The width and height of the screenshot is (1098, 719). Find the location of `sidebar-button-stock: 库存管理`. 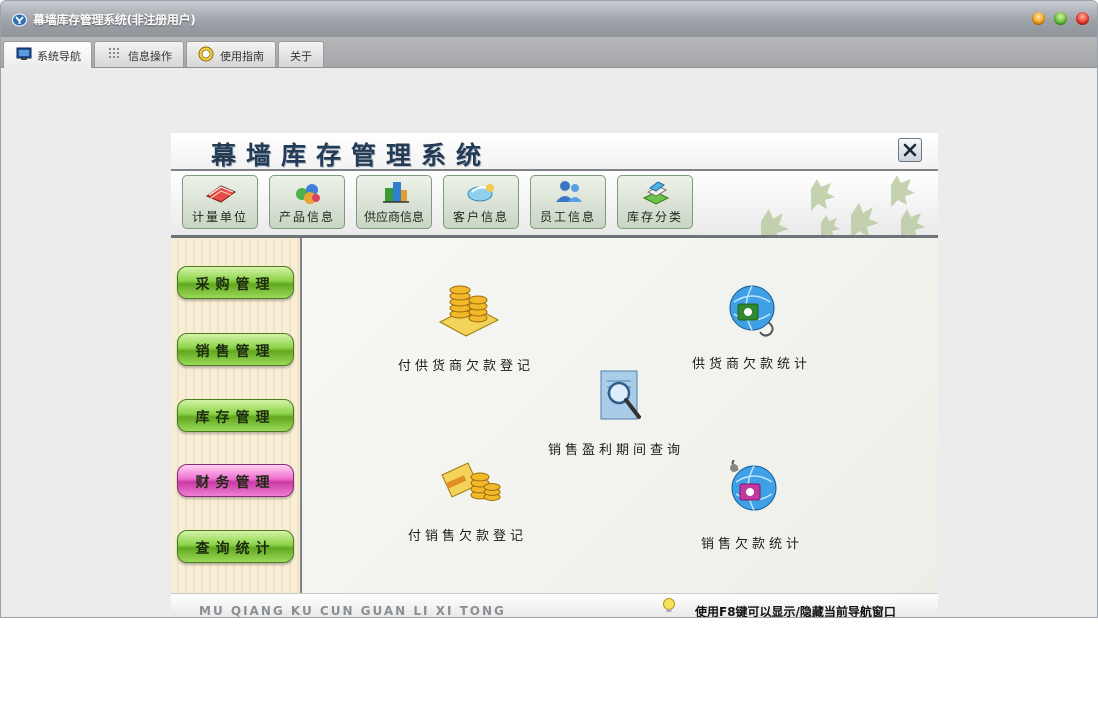

sidebar-button-stock: 库存管理 is located at coordinates (235, 415).